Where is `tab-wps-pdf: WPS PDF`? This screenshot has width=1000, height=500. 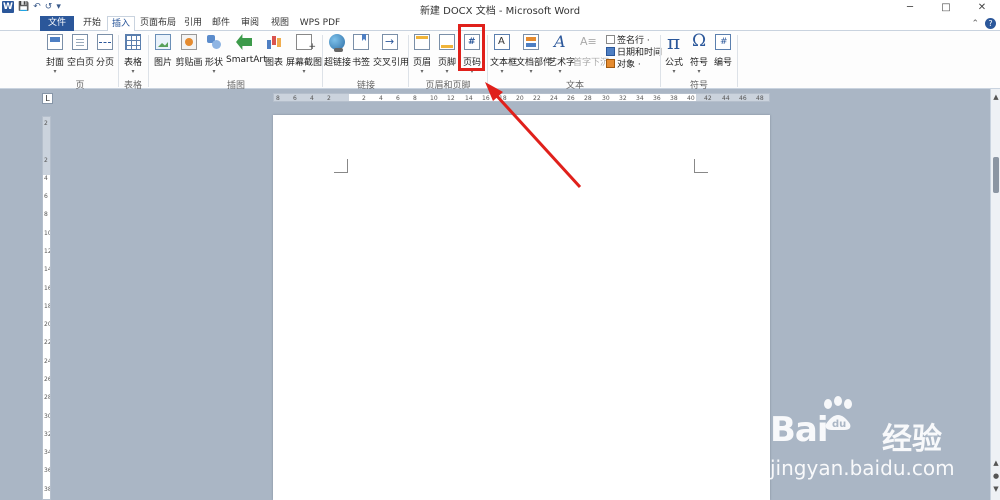 tab-wps-pdf: WPS PDF is located at coordinates (320, 23).